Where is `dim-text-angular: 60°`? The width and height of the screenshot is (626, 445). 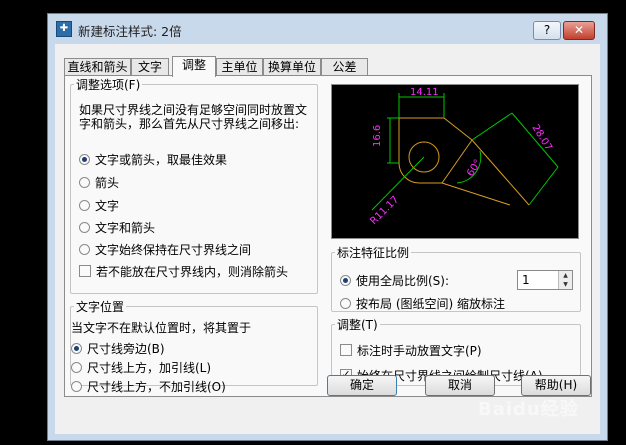
dim-text-angular: 60° is located at coordinates (474, 168).